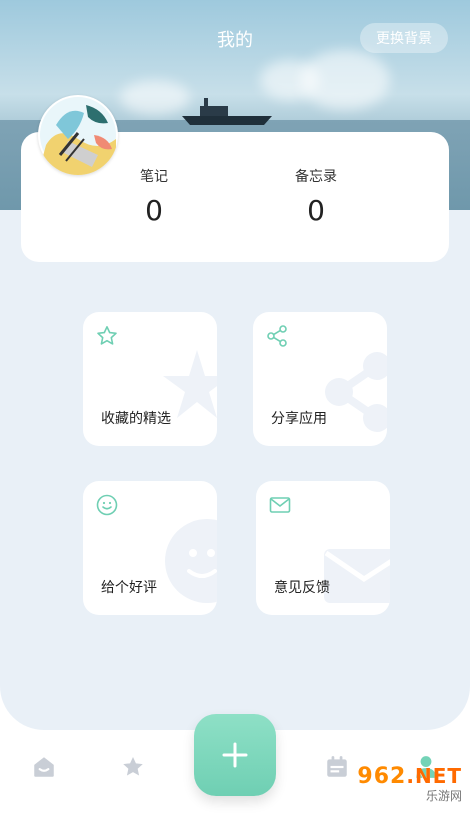 This screenshot has width=470, height=816. I want to click on smile-icon, so click(107, 505).